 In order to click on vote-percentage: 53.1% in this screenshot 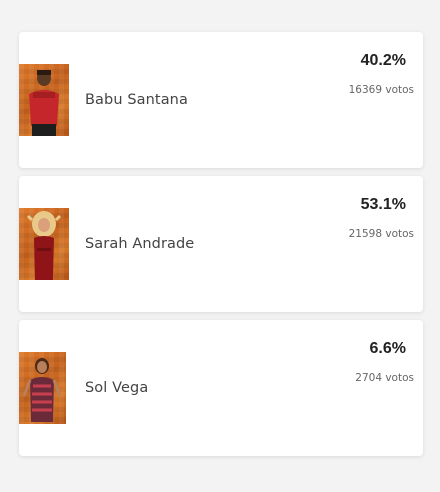, I will do `click(383, 204)`.